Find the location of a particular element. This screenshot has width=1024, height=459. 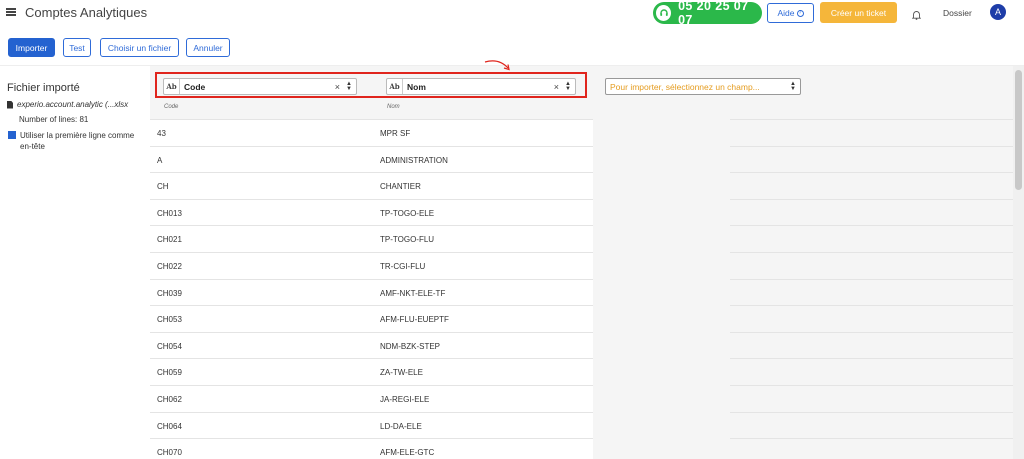

first-row-header-option: Utiliser la première ligne comme en-tête is located at coordinates (73, 141).